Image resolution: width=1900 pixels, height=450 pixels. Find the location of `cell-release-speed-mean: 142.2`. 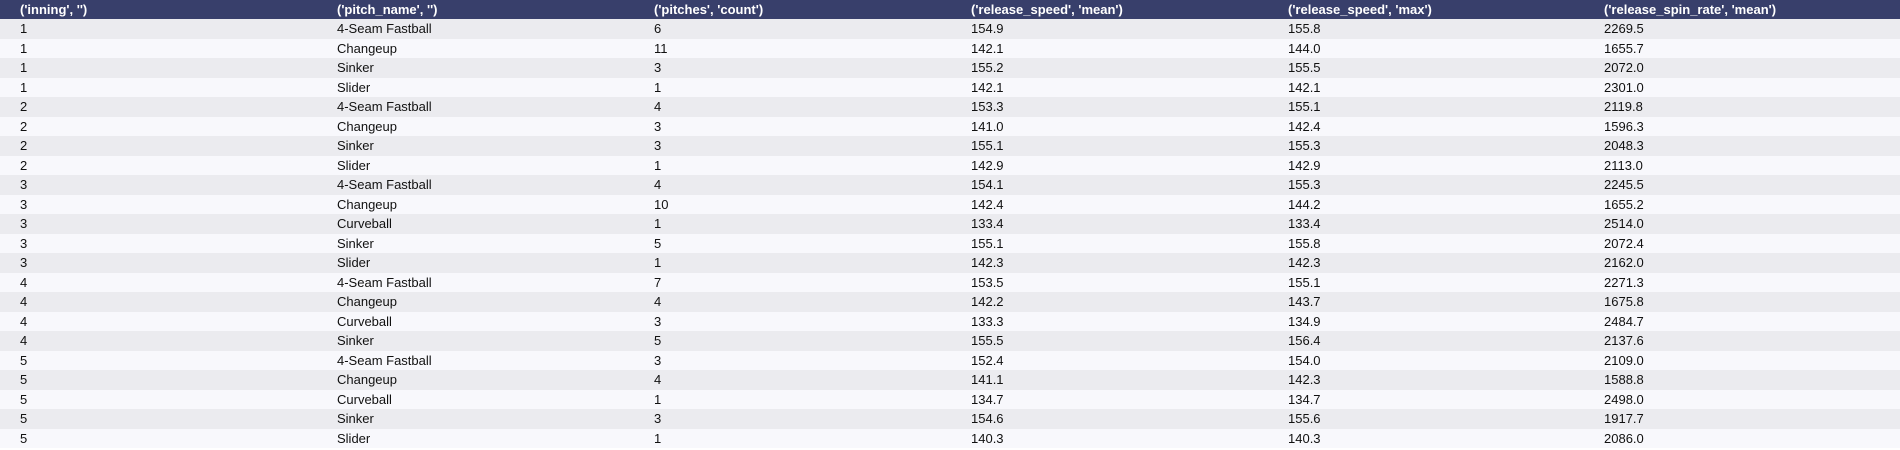

cell-release-speed-mean: 142.2 is located at coordinates (987, 301).